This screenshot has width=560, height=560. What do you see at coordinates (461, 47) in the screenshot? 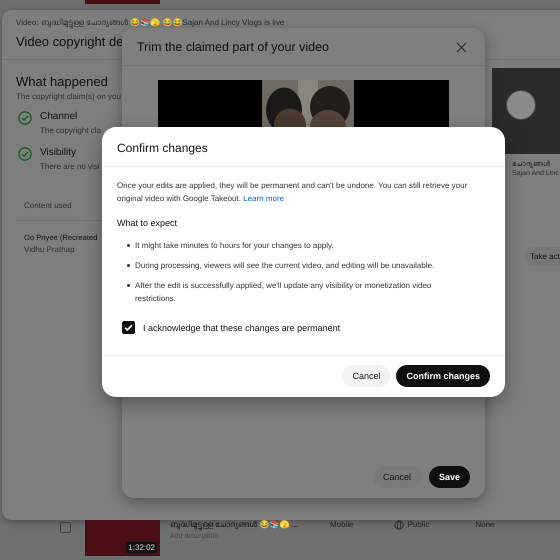
I see `close-icon` at bounding box center [461, 47].